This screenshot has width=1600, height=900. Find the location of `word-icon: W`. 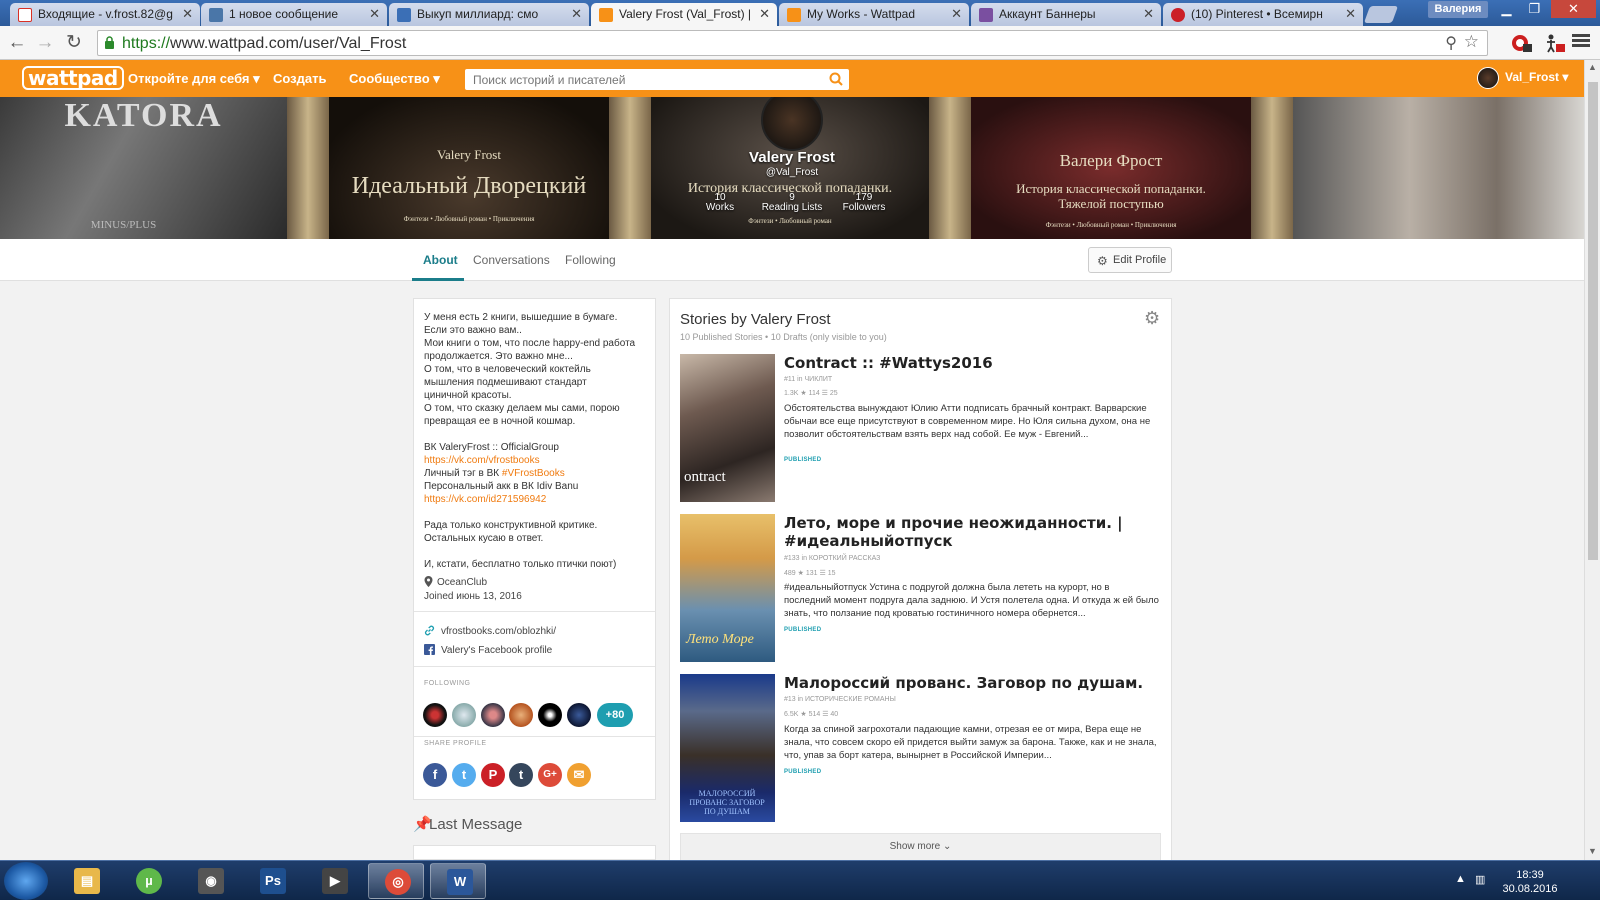

word-icon: W is located at coordinates (460, 882).